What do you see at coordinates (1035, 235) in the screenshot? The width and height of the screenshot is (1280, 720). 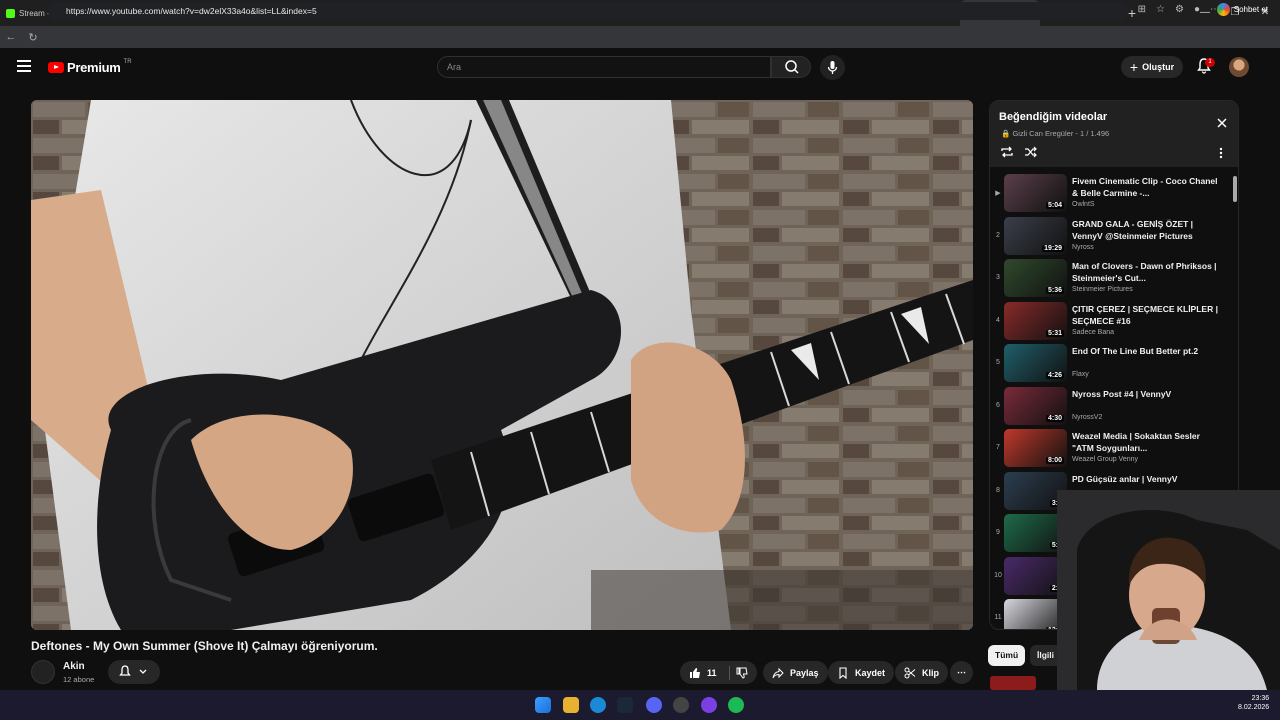 I see `playlist-item-thumbnail: 19:29` at bounding box center [1035, 235].